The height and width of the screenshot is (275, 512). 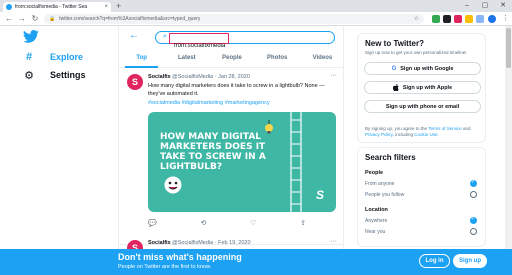 What do you see at coordinates (434, 261) in the screenshot?
I see `login-button: Log in` at bounding box center [434, 261].